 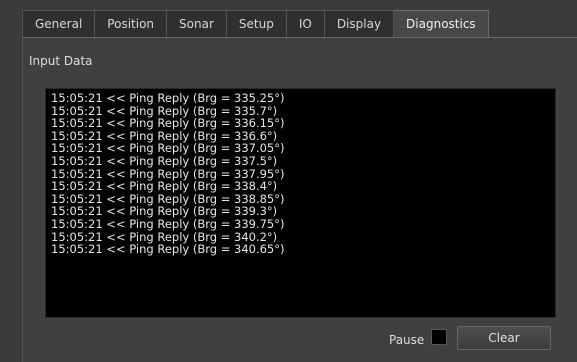 I want to click on tab-sonar: Sonar, so click(x=197, y=23).